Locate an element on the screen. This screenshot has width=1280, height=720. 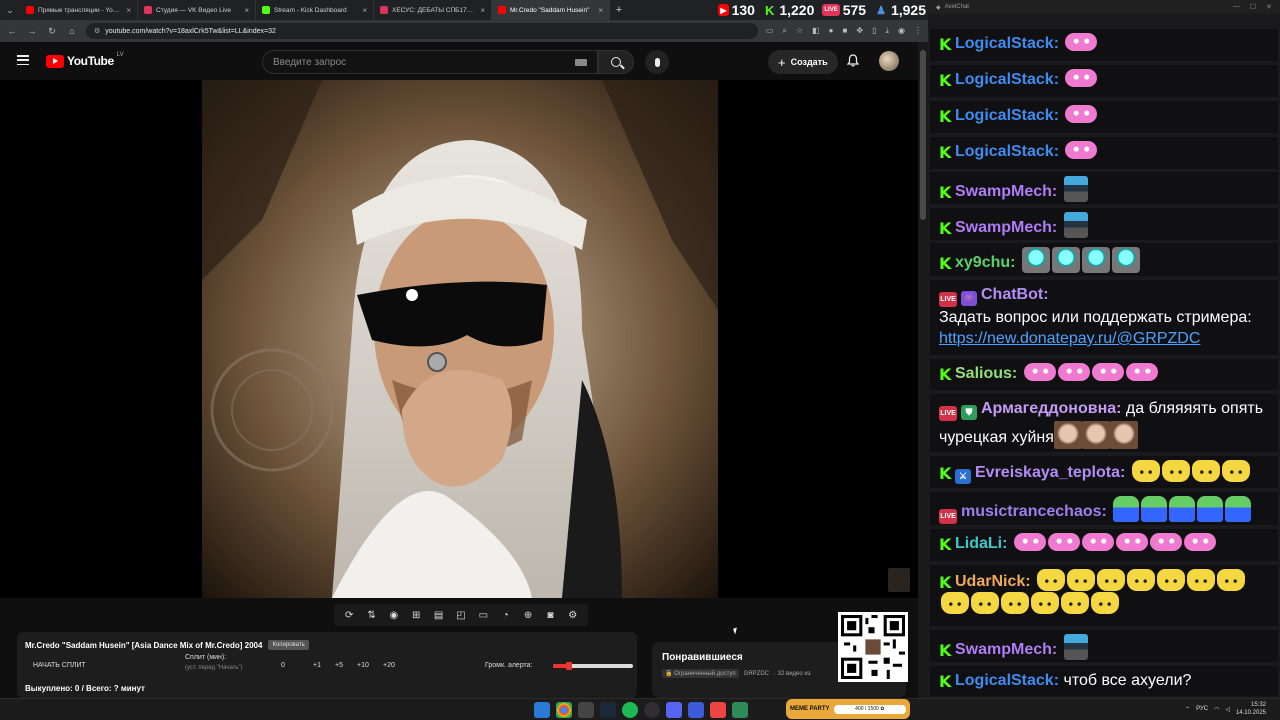
browser-tab: Студия — VK Видео Live × is located at coordinates (197, 10).